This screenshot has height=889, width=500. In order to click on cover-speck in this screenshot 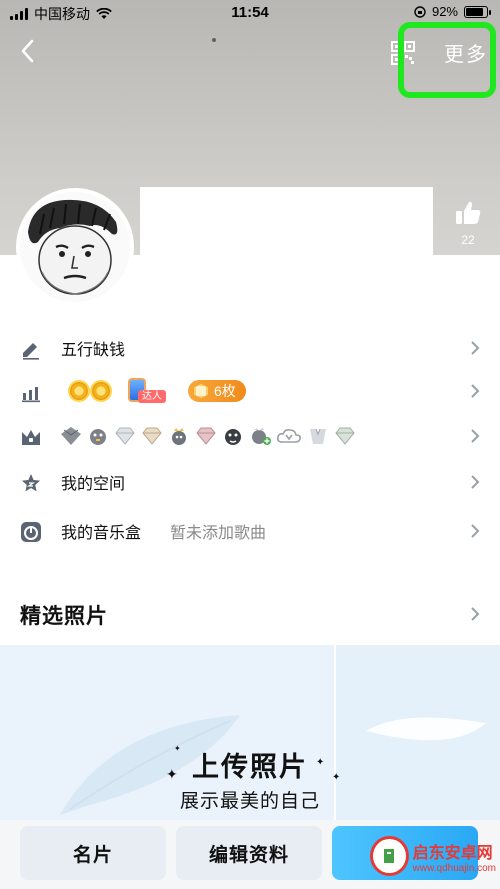, I will do `click(214, 40)`.